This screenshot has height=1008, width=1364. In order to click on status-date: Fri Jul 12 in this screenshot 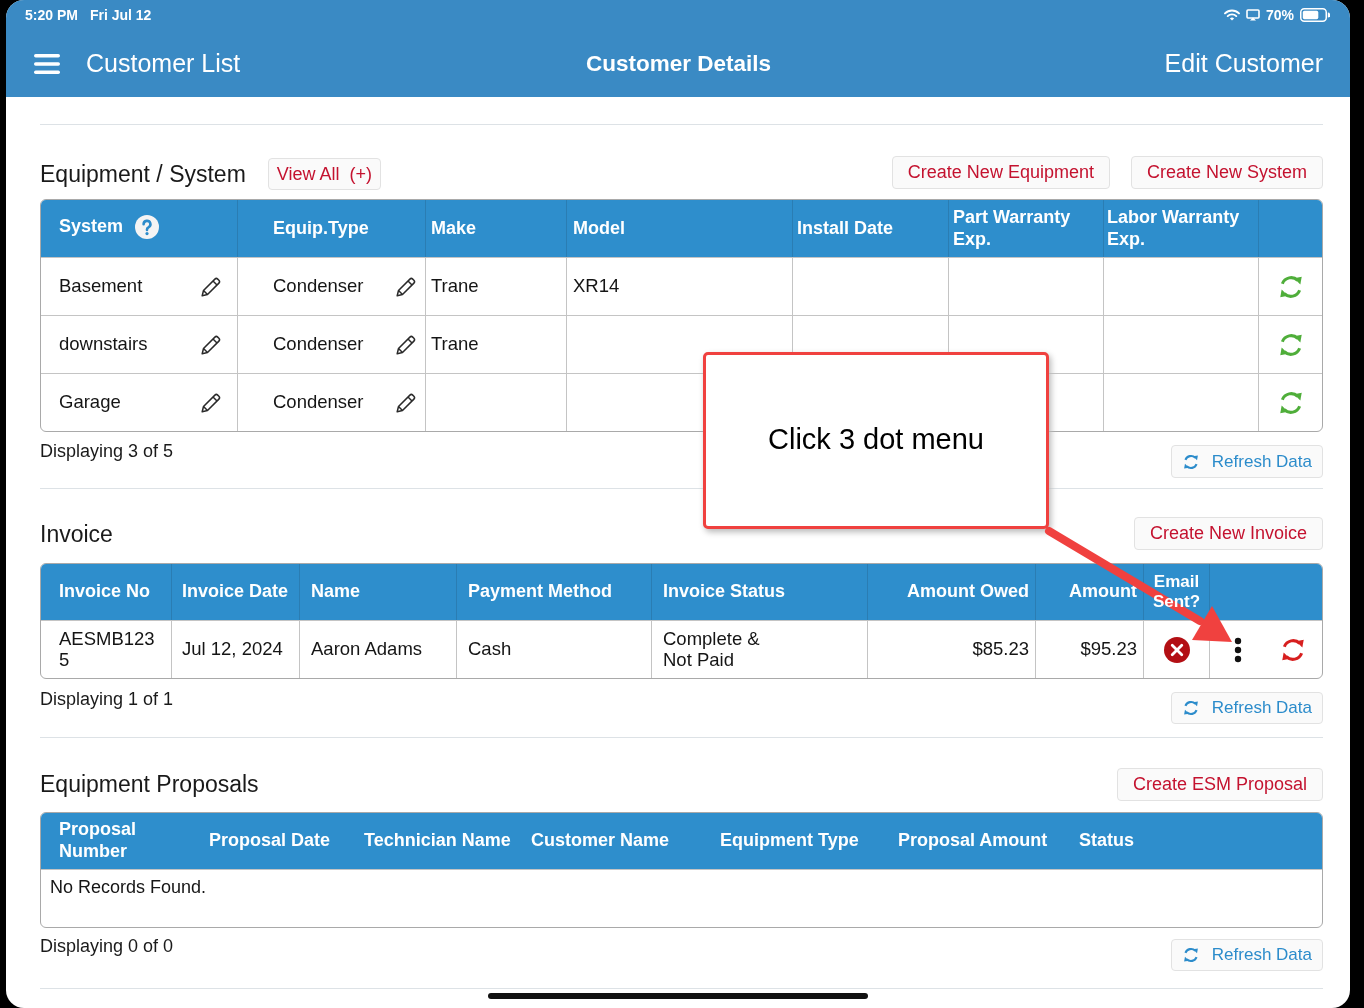, I will do `click(120, 15)`.